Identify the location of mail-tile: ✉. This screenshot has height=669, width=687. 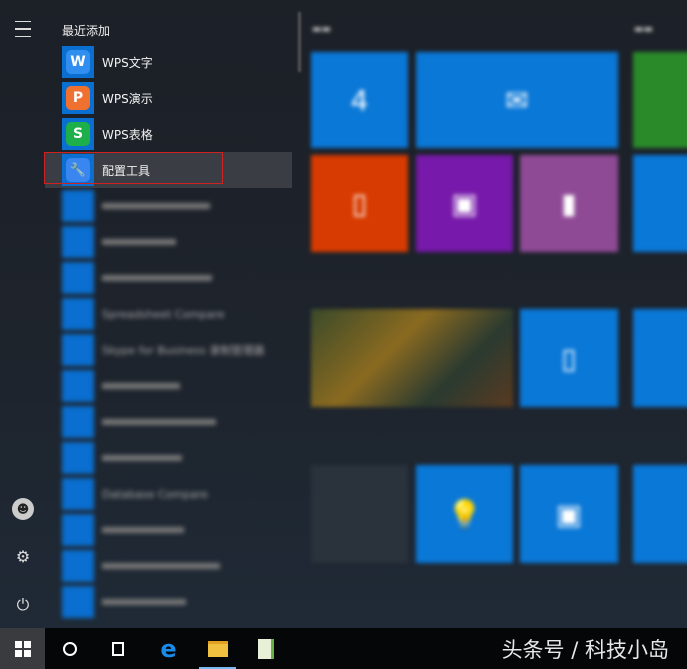
(517, 100).